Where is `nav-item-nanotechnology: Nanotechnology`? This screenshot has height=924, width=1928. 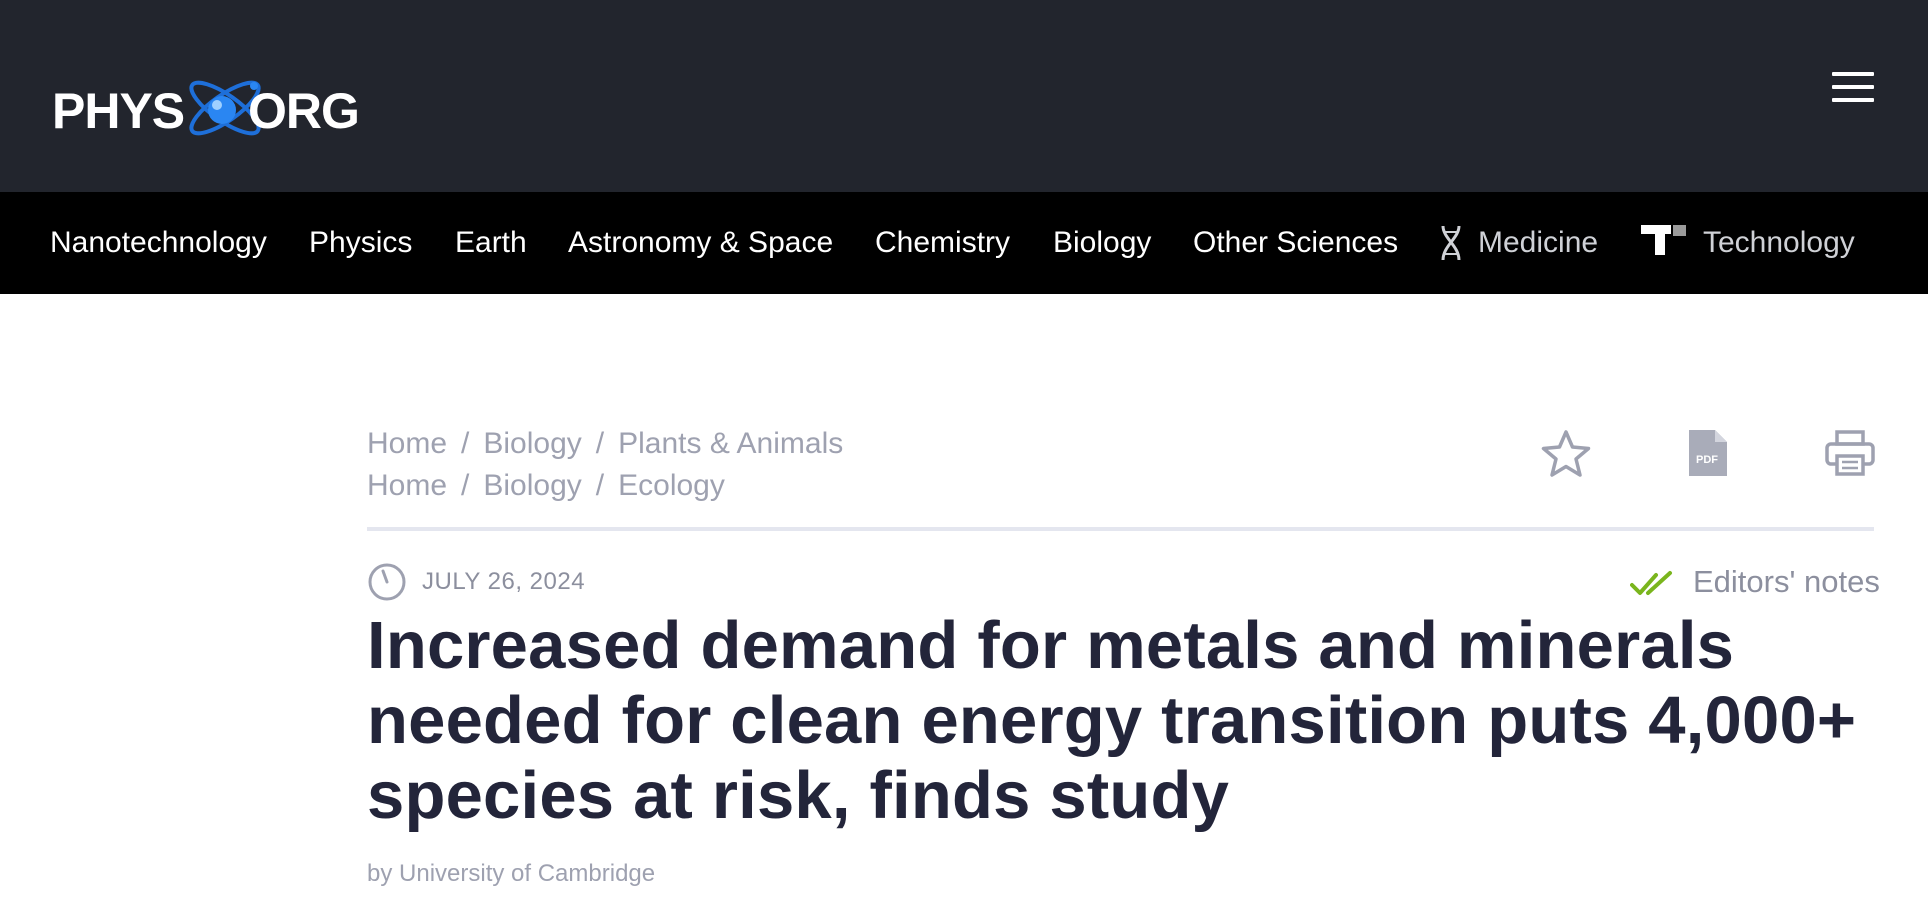 nav-item-nanotechnology: Nanotechnology is located at coordinates (158, 243).